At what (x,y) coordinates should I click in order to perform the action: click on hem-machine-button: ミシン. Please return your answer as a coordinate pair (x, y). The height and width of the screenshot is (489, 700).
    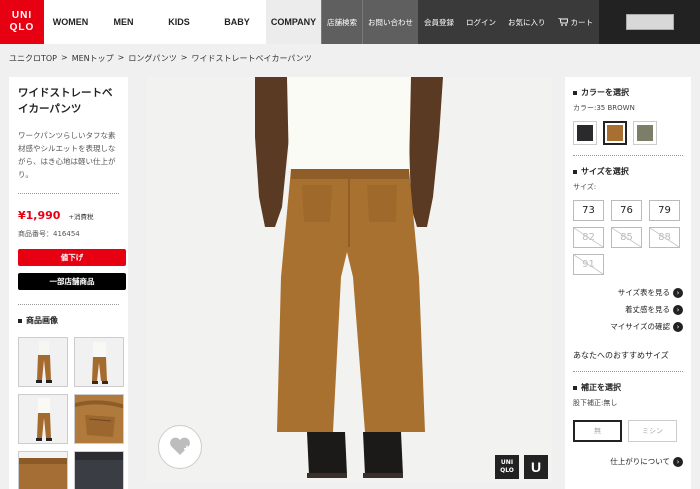
    Looking at the image, I should click on (652, 431).